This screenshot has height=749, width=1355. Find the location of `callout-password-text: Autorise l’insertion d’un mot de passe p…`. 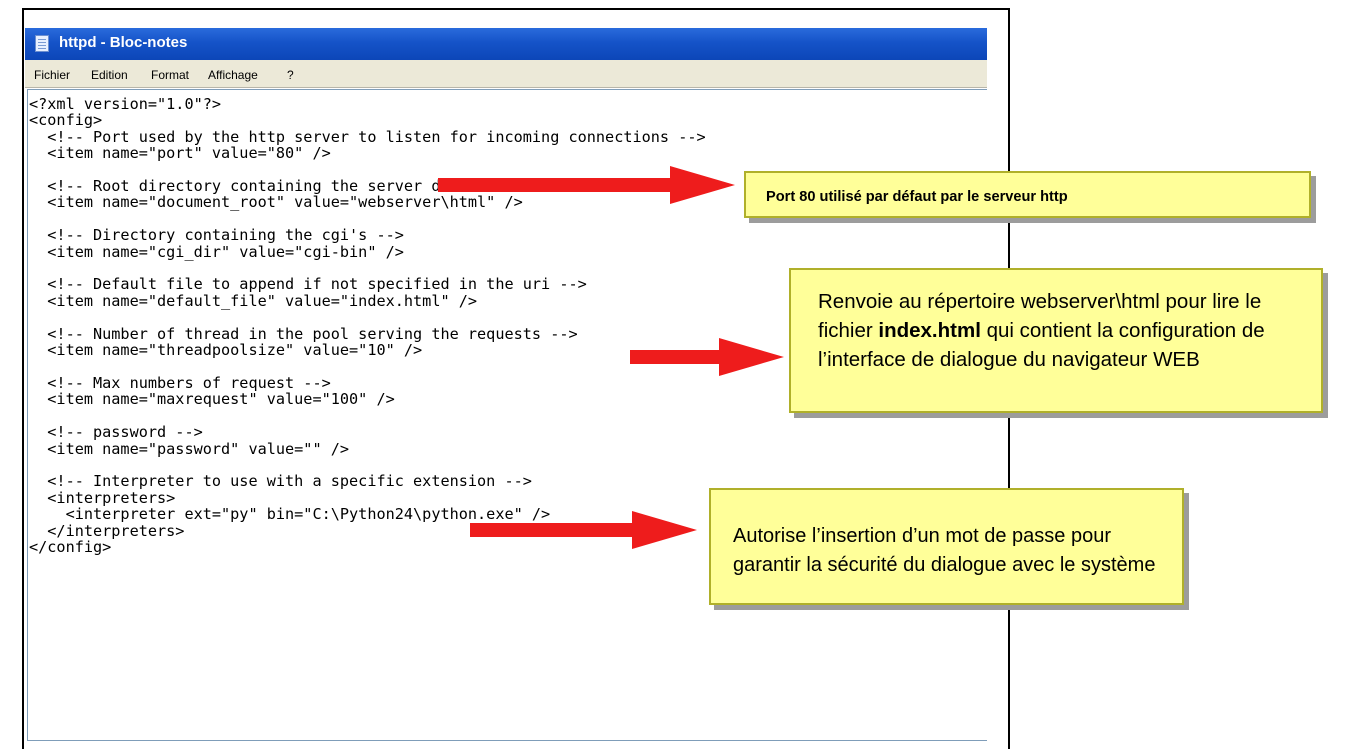

callout-password-text: Autorise l’insertion d’un mot de passe p… is located at coordinates (944, 550).